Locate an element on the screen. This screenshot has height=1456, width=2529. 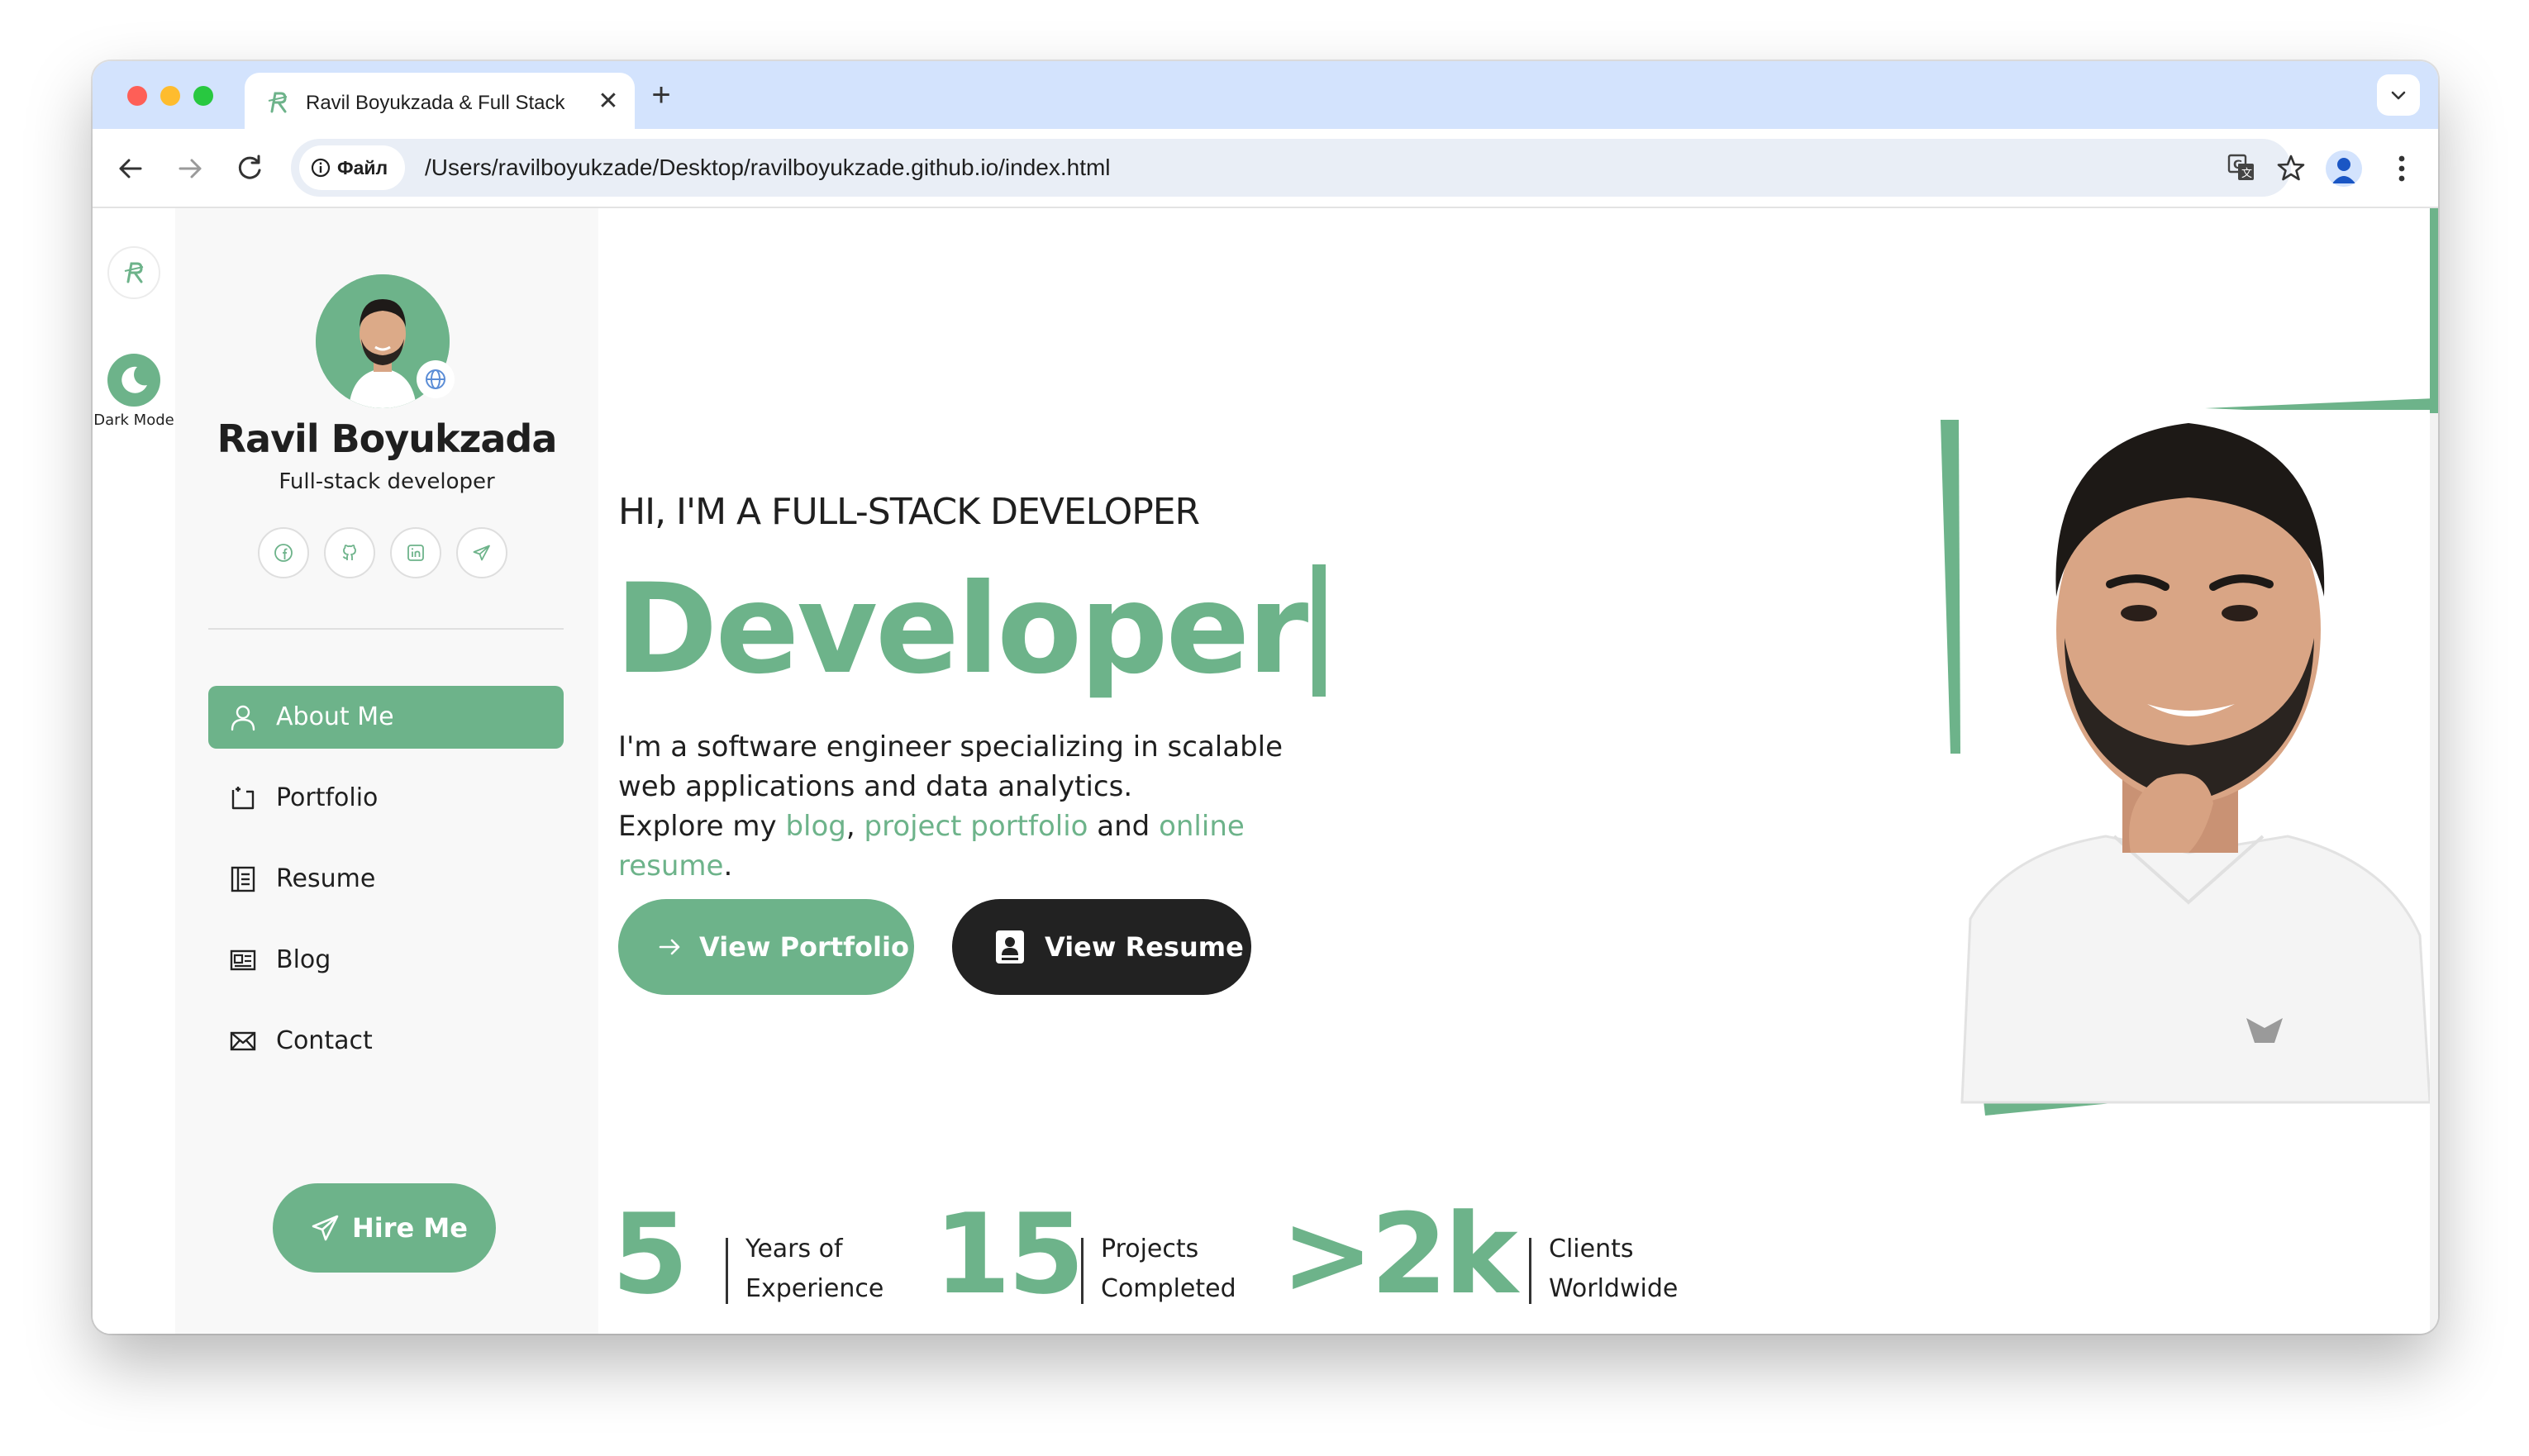
sidebar-item-contact: Contact is located at coordinates (386, 1041).